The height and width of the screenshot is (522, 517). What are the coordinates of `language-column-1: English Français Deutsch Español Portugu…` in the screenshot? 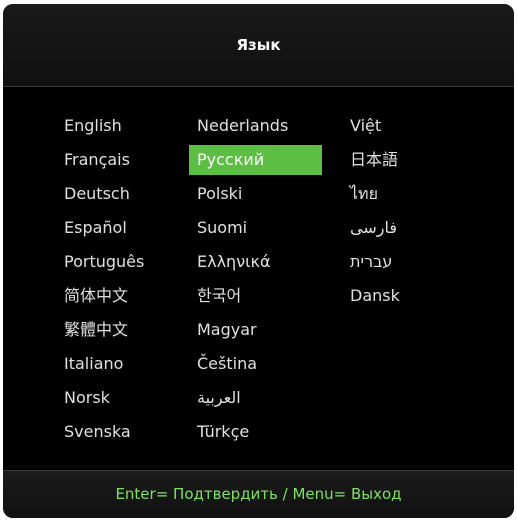 It's located at (108, 278).